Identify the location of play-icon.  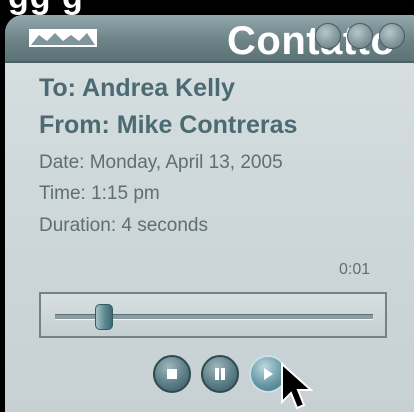
(268, 374).